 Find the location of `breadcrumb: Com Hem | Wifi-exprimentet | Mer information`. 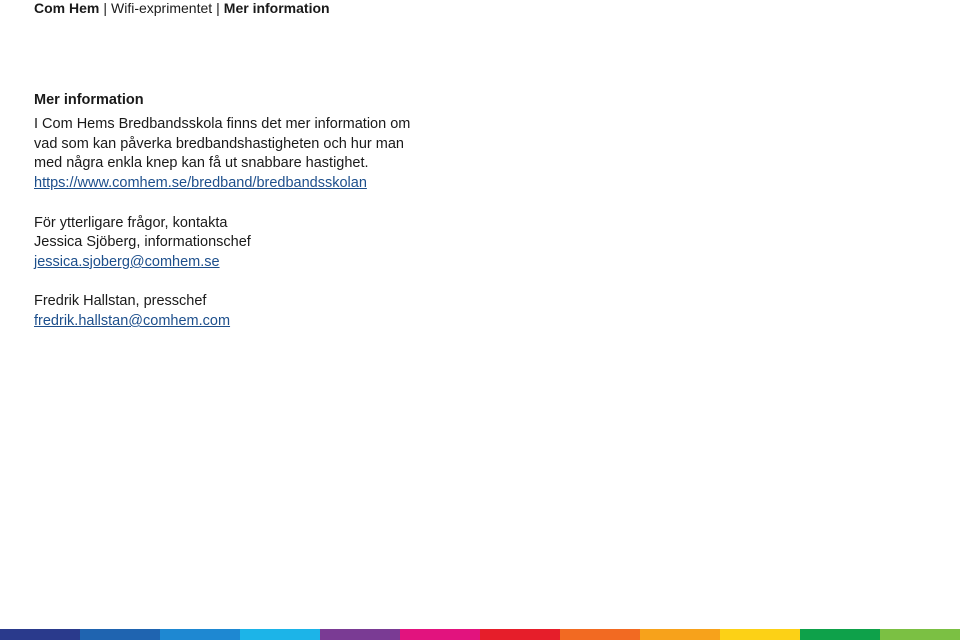

breadcrumb: Com Hem | Wifi-exprimentet | Mer information is located at coordinates (182, 8).